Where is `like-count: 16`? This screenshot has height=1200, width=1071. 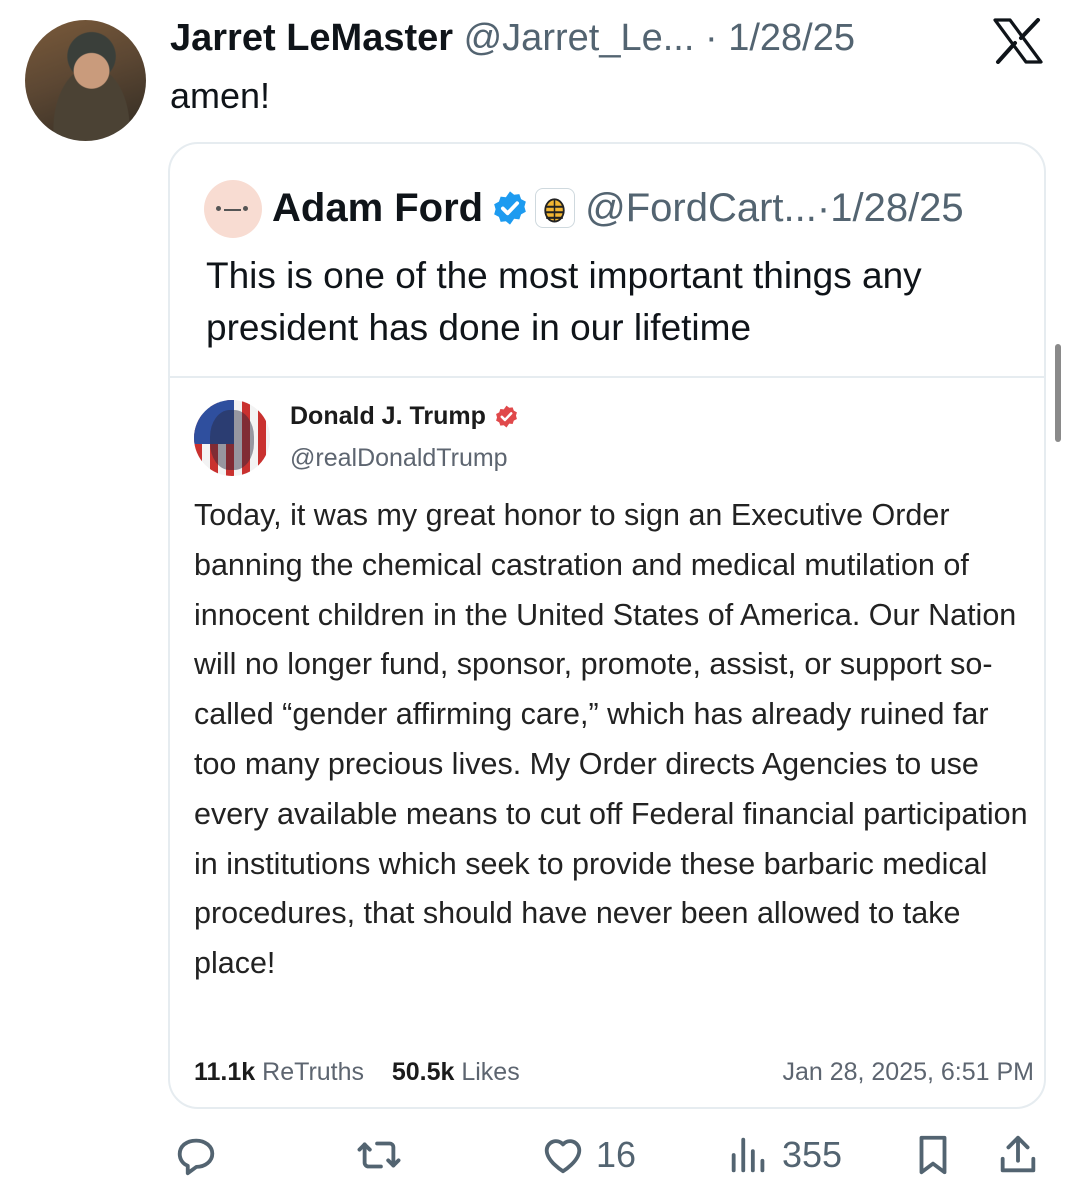 like-count: 16 is located at coordinates (616, 1154).